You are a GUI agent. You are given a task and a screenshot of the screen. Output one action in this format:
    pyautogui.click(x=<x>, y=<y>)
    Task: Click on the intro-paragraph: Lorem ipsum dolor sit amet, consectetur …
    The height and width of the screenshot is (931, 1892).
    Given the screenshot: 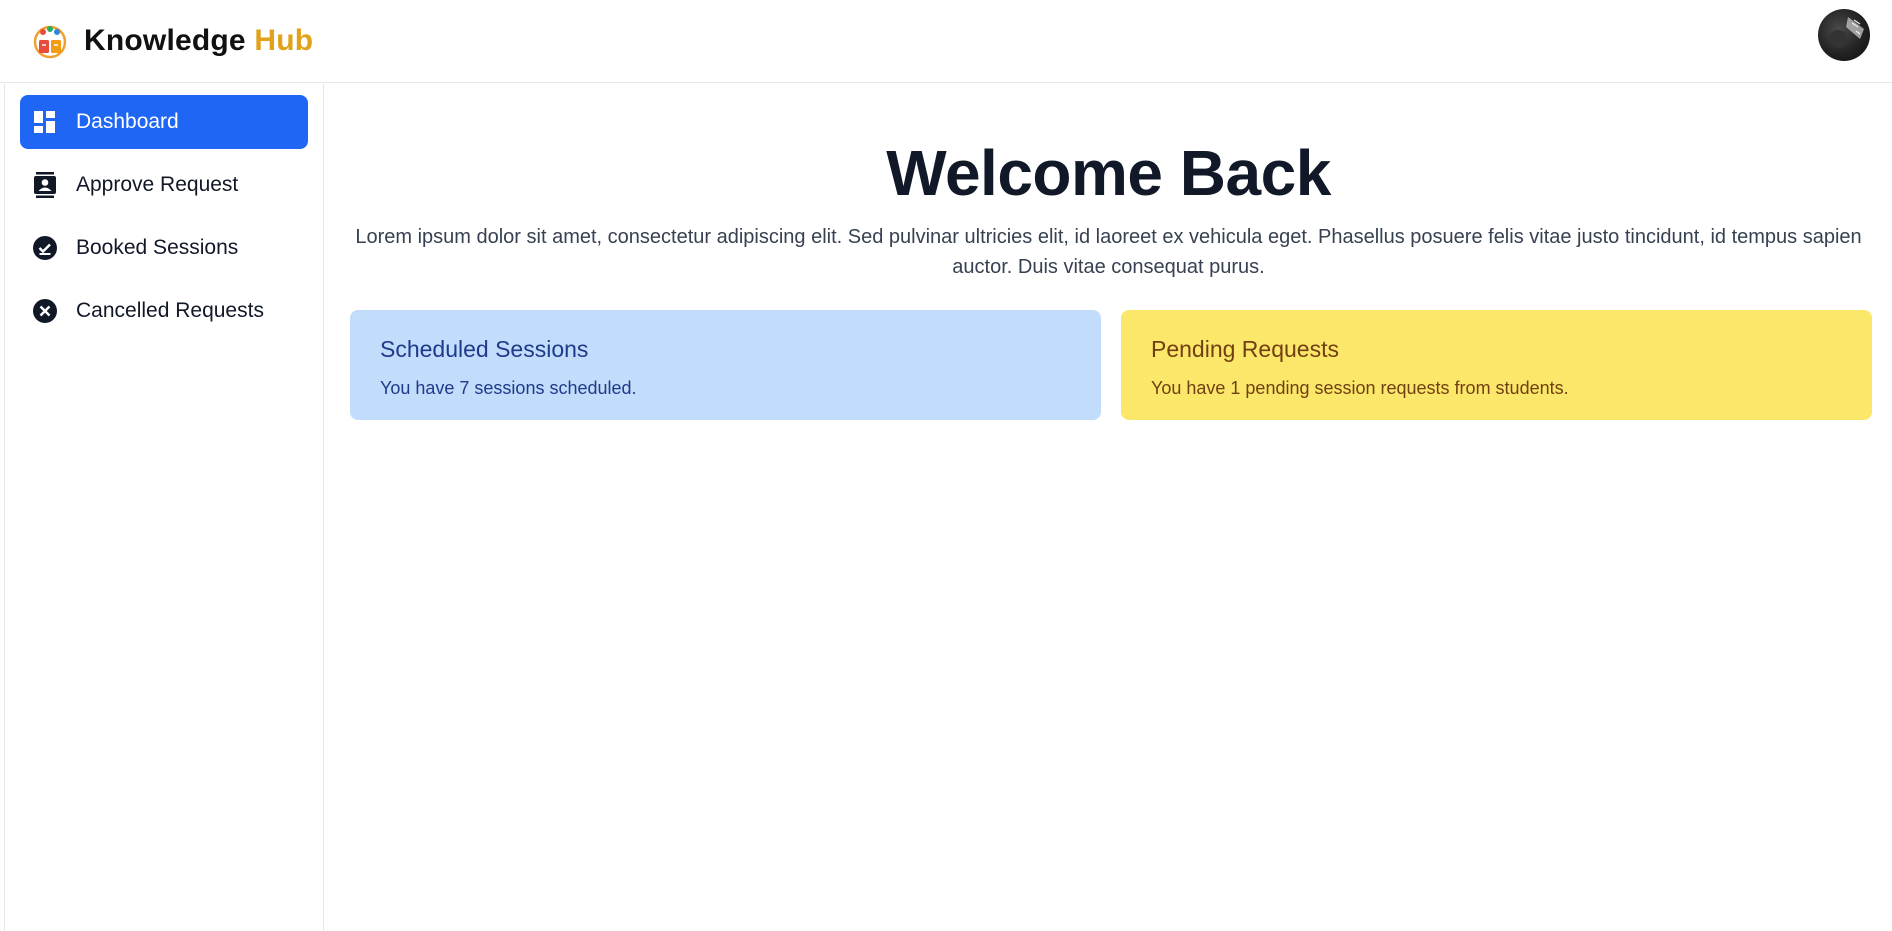 What is the action you would take?
    pyautogui.click(x=1108, y=252)
    